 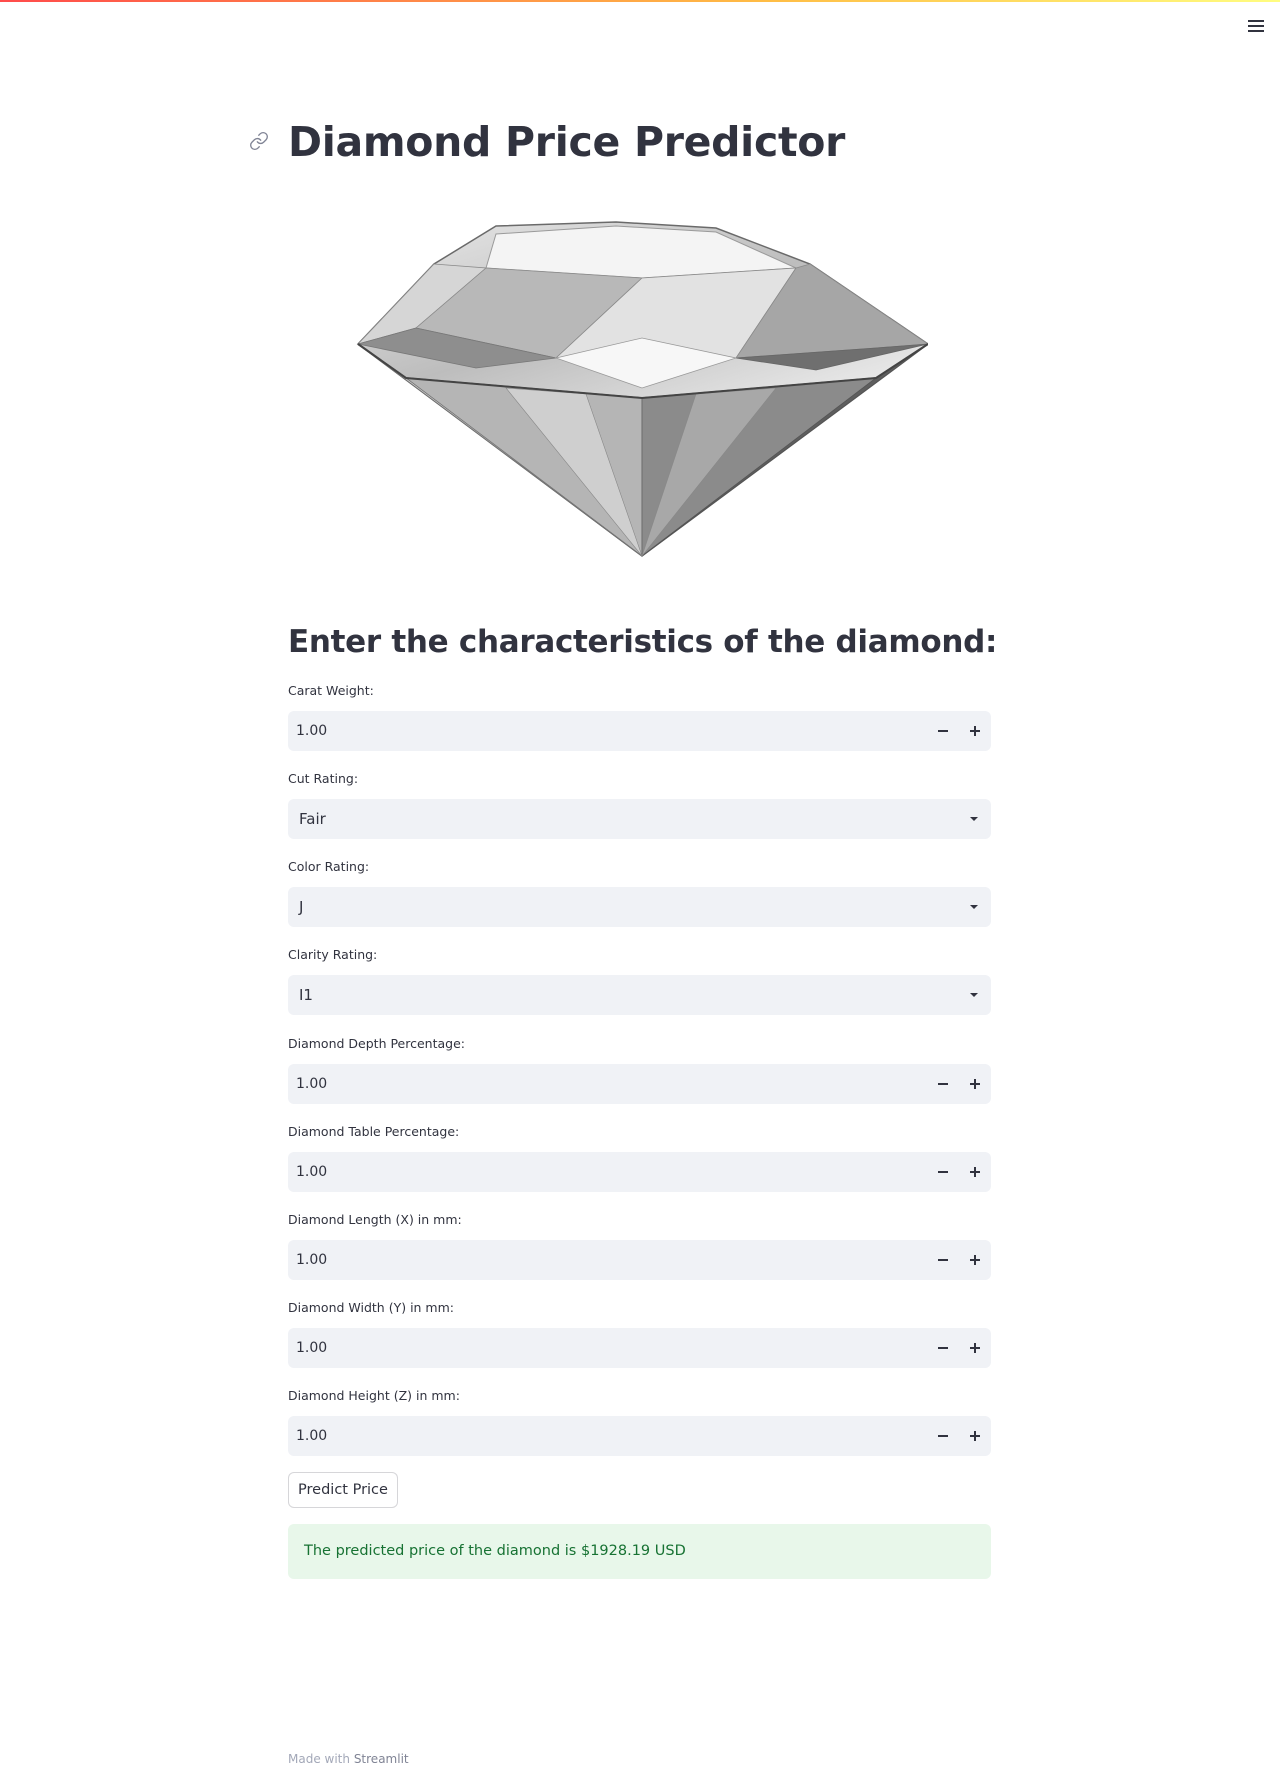 I want to click on hamburger-menu-icon, so click(x=1256, y=26).